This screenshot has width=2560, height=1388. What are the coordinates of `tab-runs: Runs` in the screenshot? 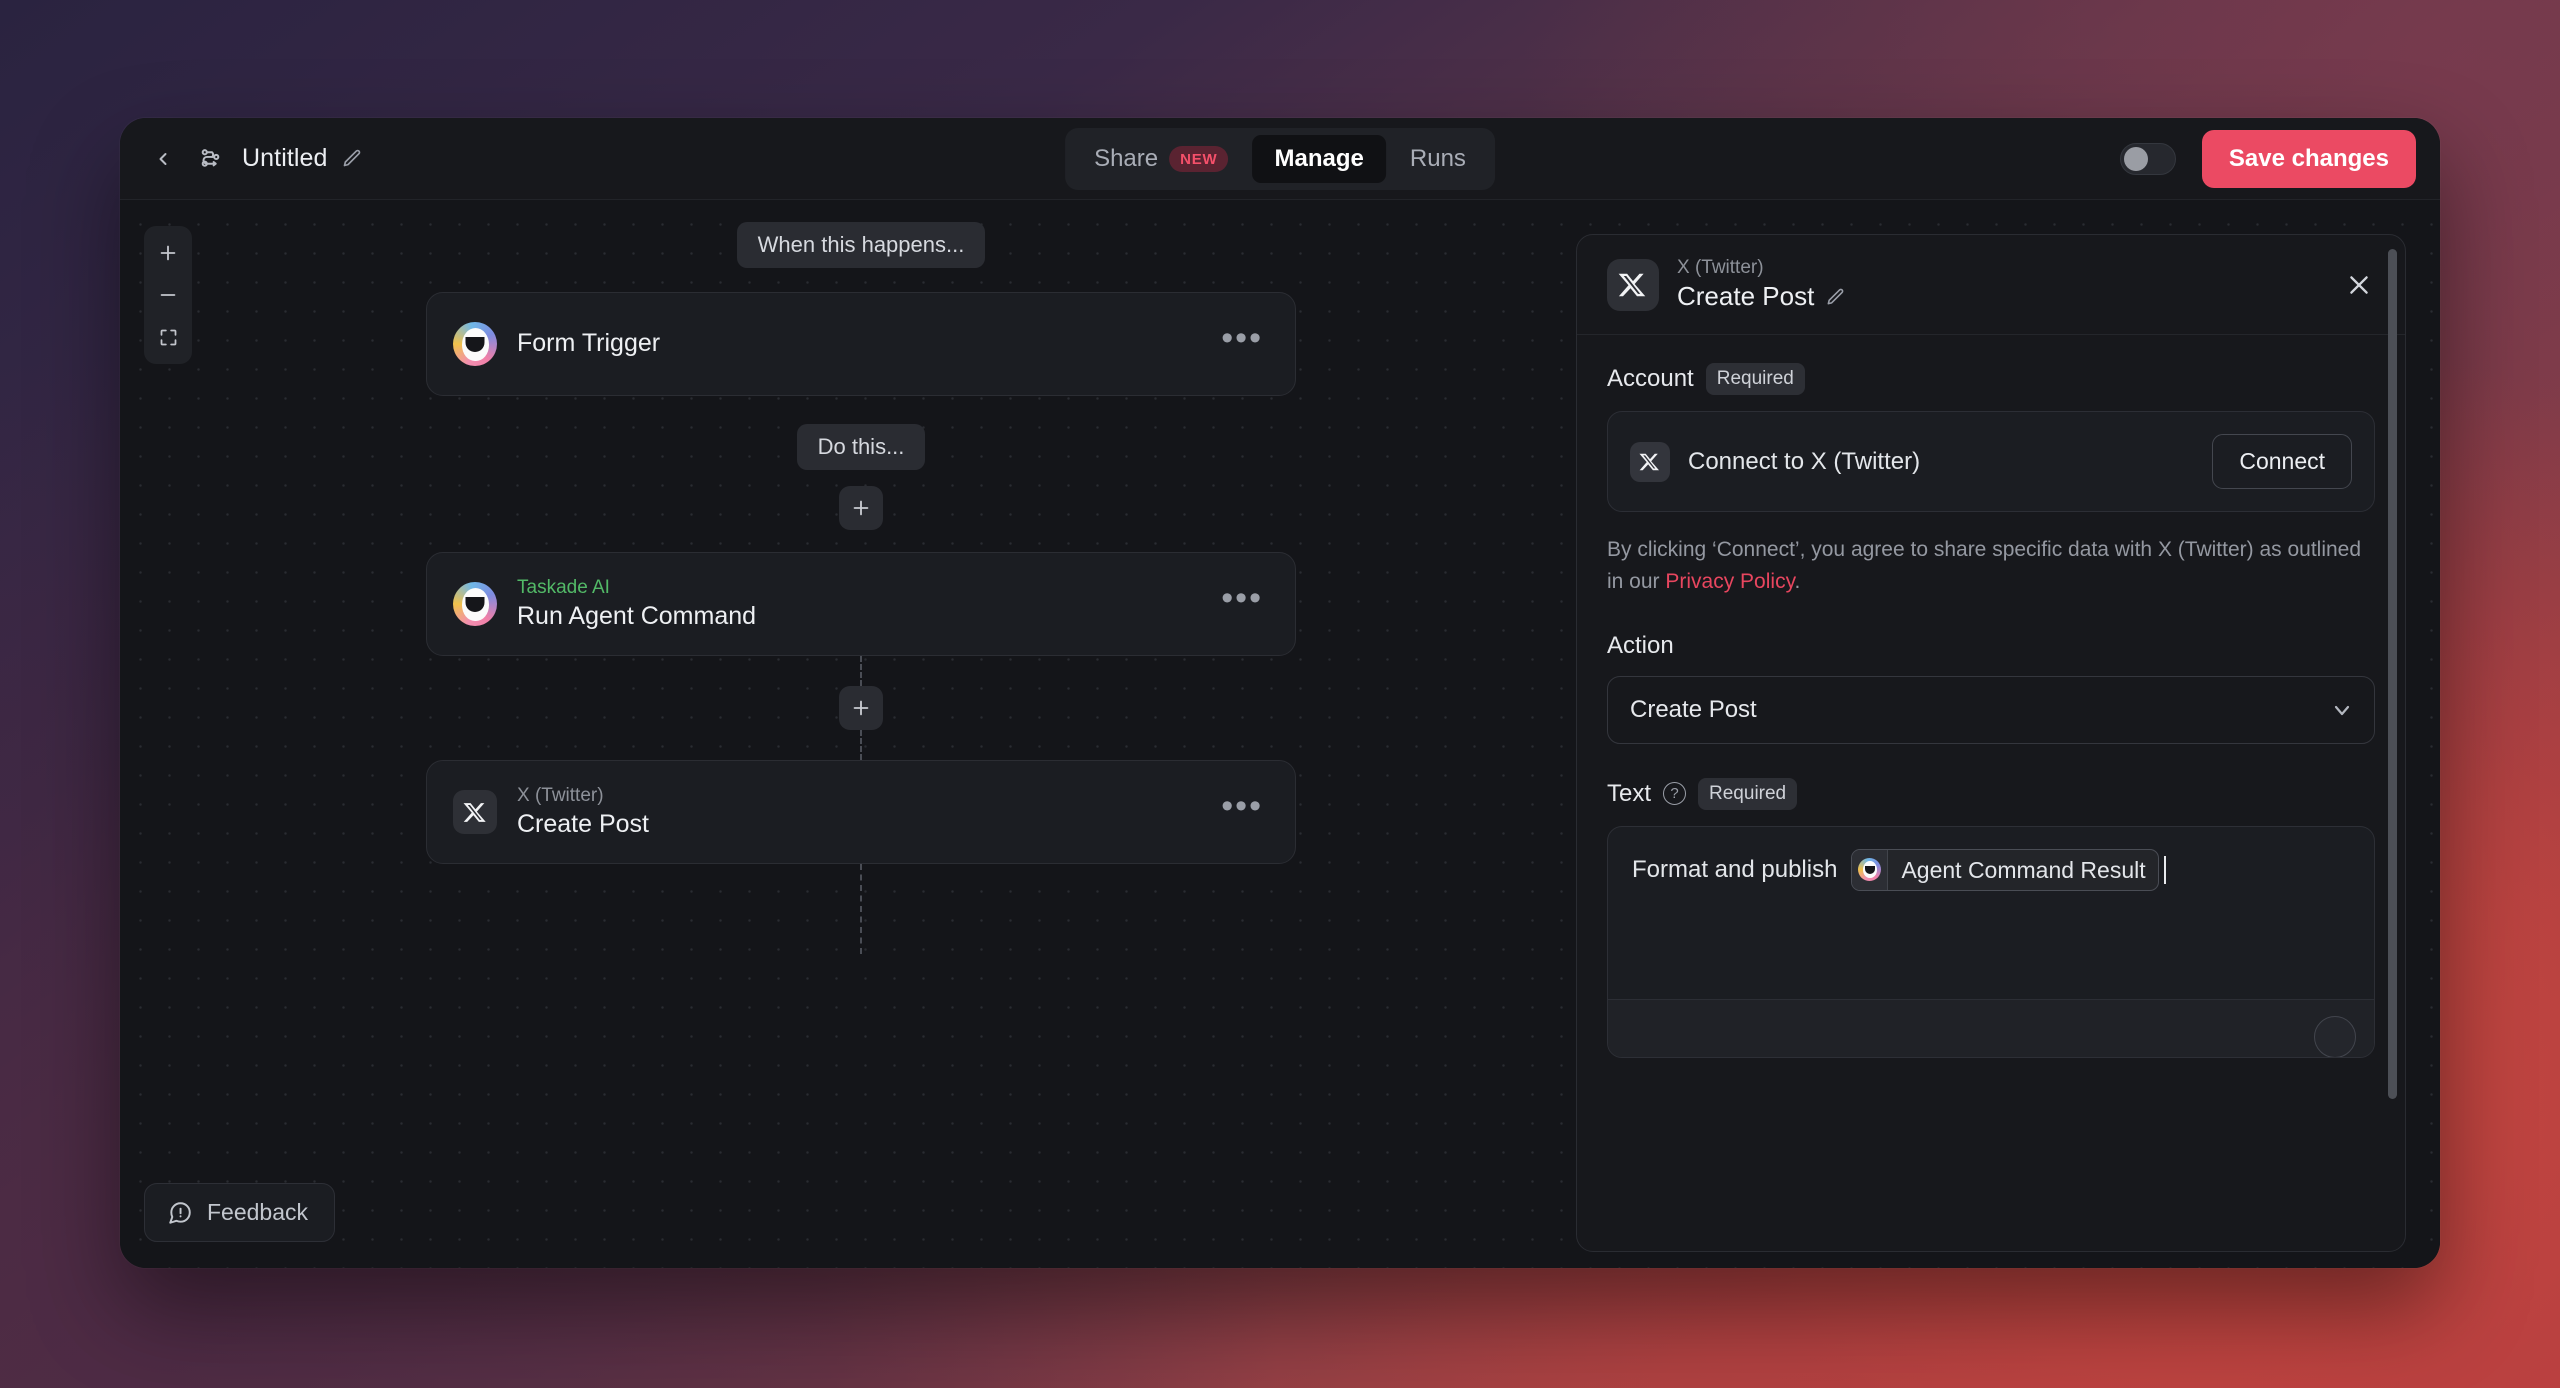 It's located at (1438, 159).